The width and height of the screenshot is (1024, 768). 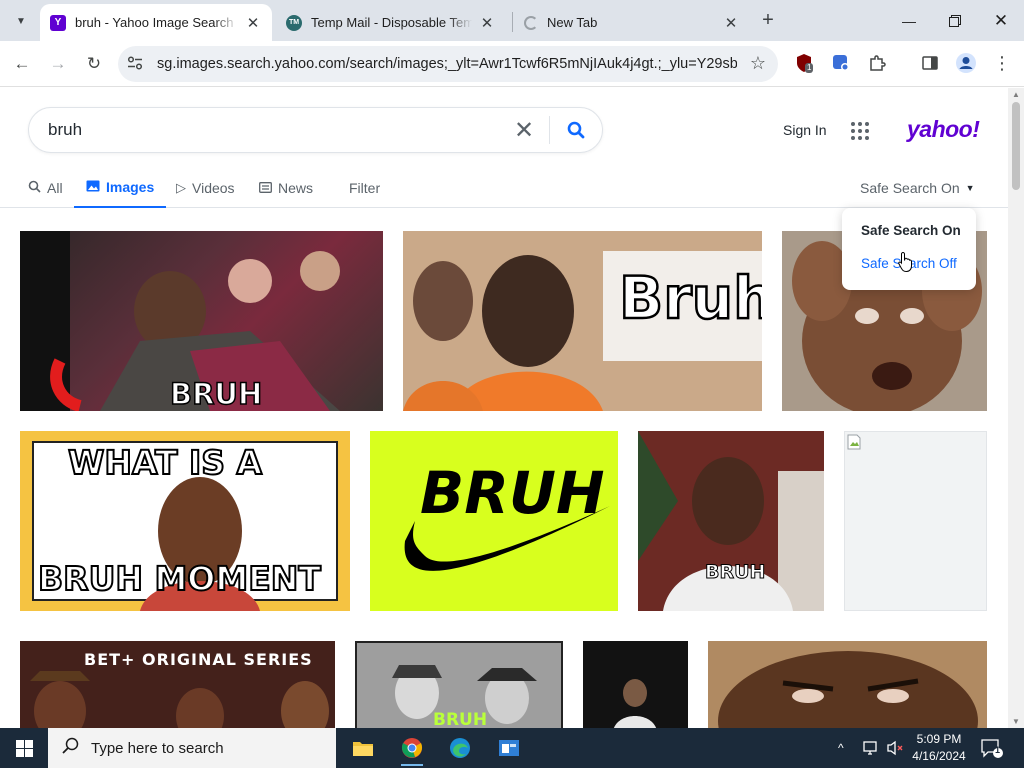 What do you see at coordinates (909, 20) in the screenshot?
I see `minimize-icon: —` at bounding box center [909, 20].